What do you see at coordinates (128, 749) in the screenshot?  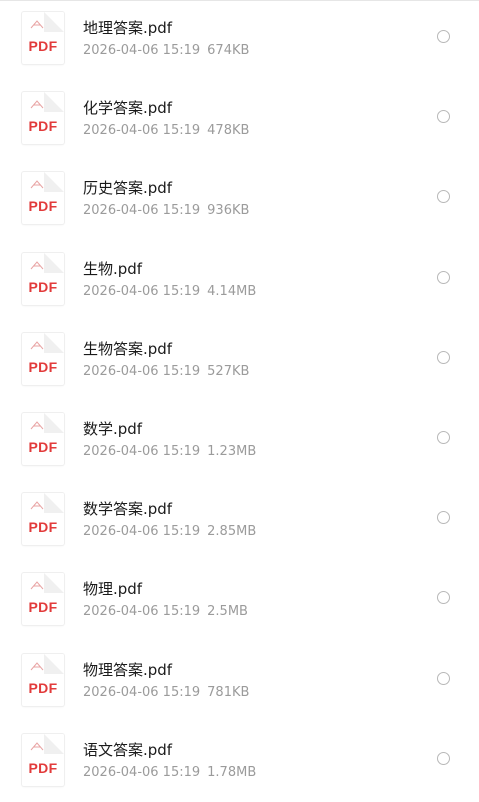 I see `file-name: 语文答案.pdf` at bounding box center [128, 749].